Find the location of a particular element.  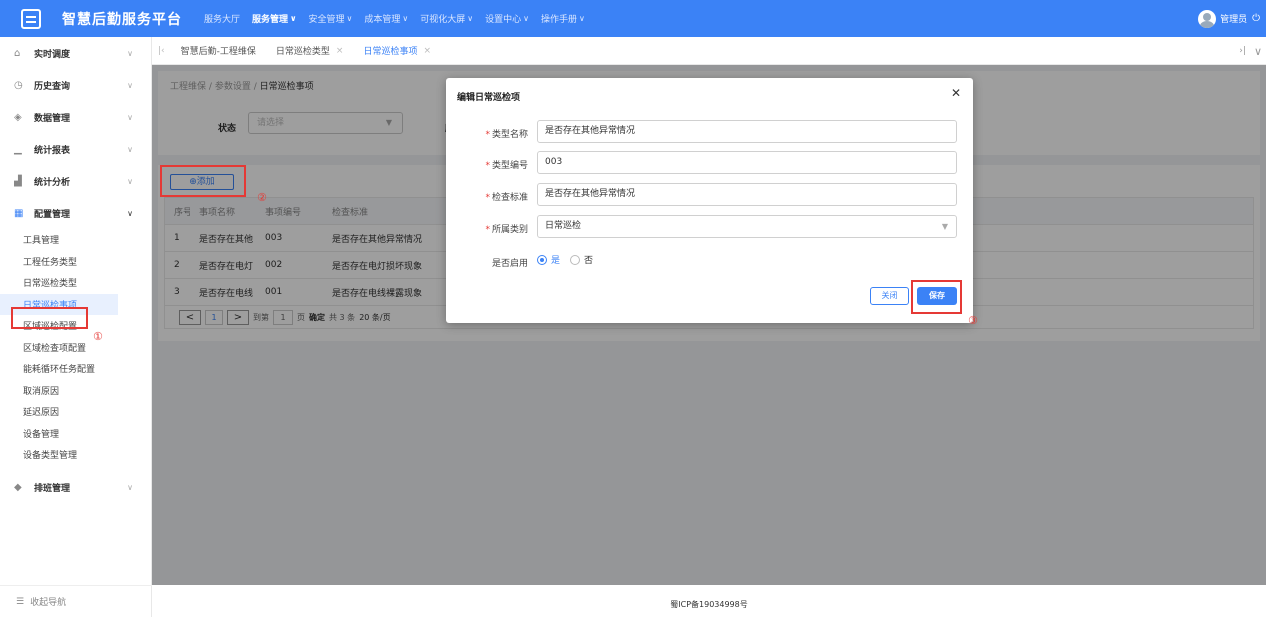

menu-fold-icon: ☰ is located at coordinates (20, 601).